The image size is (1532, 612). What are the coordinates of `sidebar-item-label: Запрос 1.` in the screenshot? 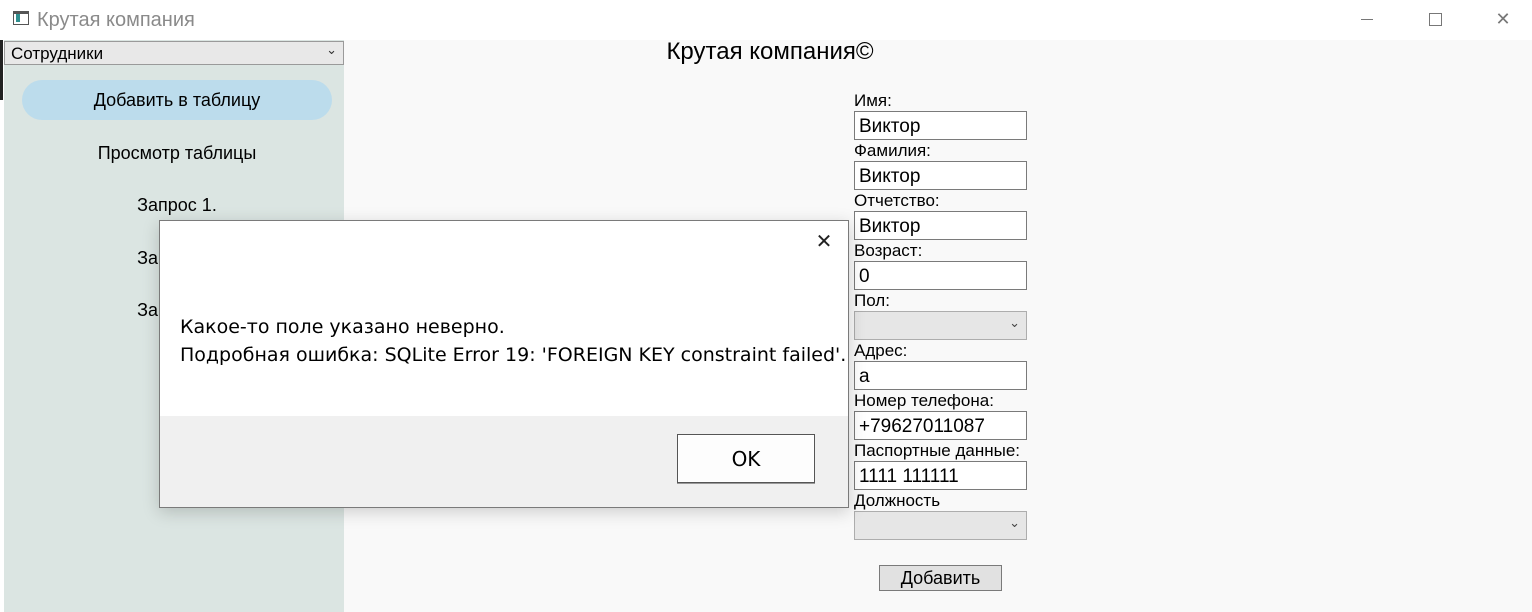 It's located at (177, 204).